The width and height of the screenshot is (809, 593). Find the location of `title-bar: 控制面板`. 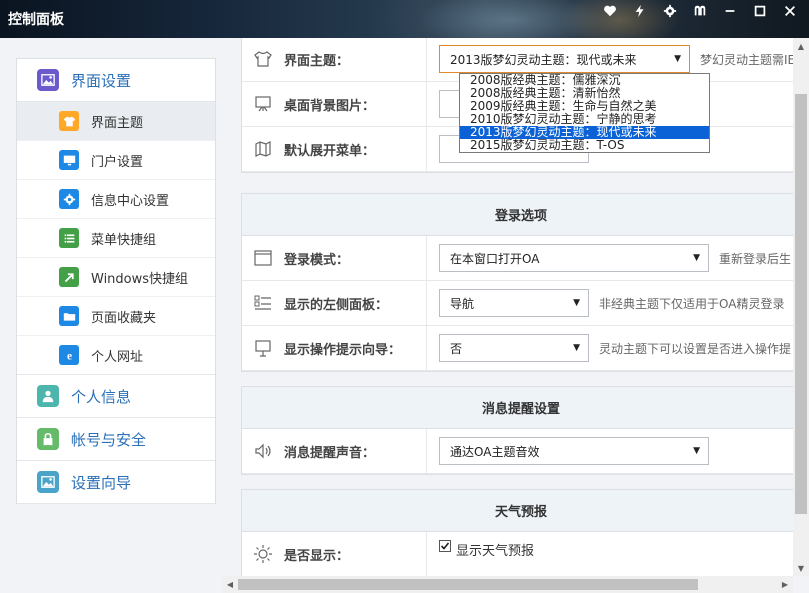

title-bar: 控制面板 is located at coordinates (404, 19).